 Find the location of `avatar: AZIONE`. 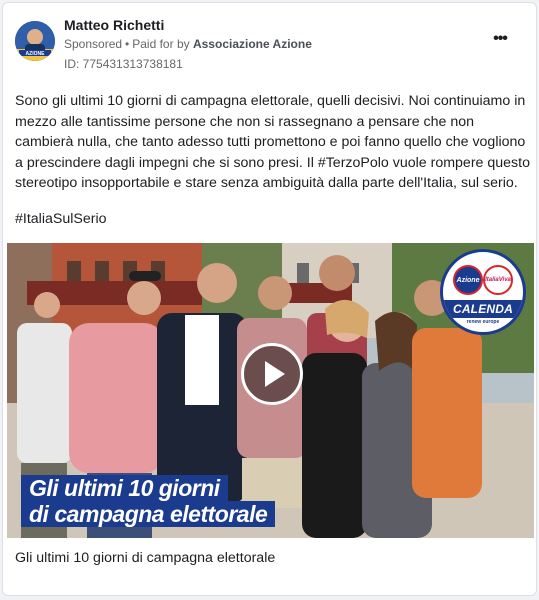

avatar: AZIONE is located at coordinates (35, 41).